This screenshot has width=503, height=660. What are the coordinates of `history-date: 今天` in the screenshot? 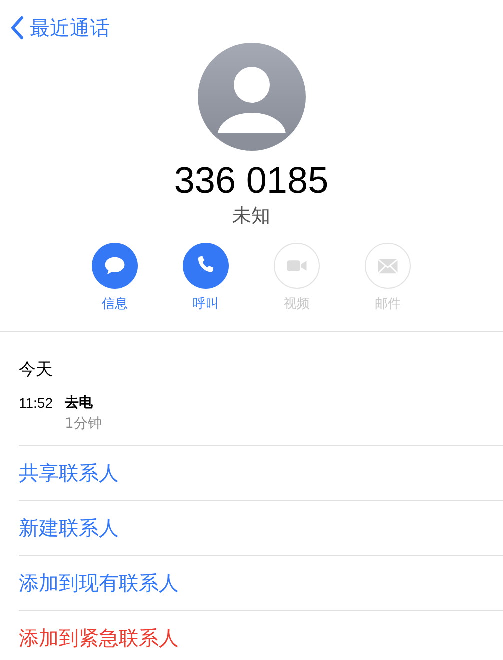 It's located at (36, 370).